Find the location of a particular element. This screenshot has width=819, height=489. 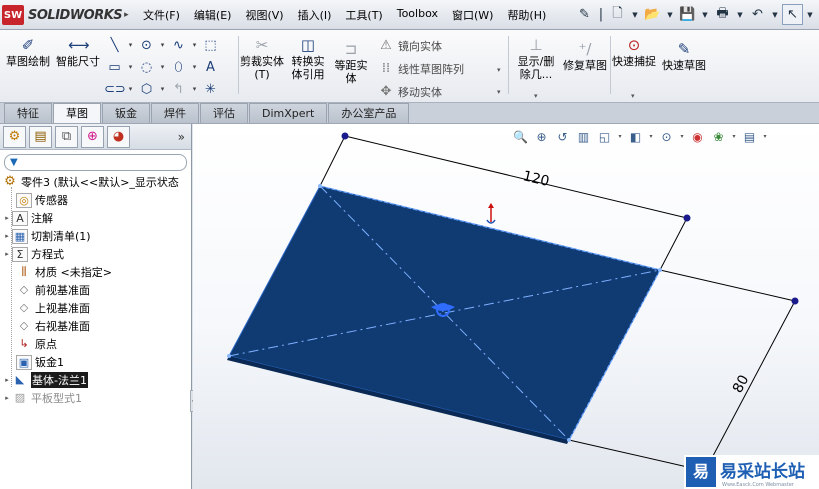

dimxpert-manager-tab-icon: ⊕ is located at coordinates (92, 136).